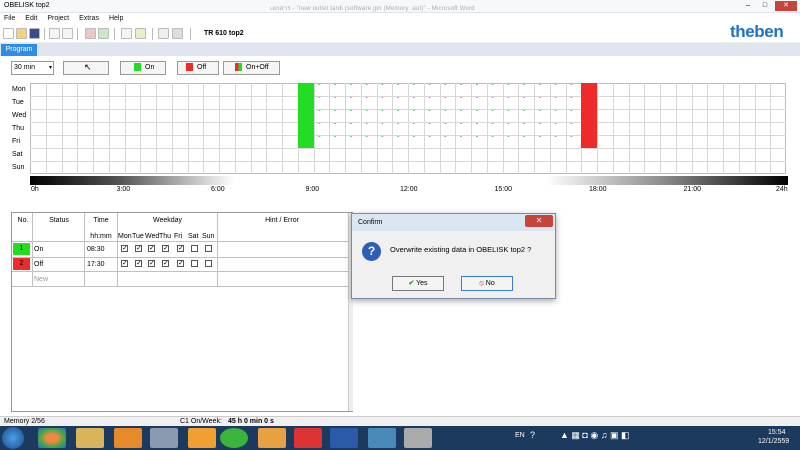  I want to click on media-player-icon, so click(272, 438).